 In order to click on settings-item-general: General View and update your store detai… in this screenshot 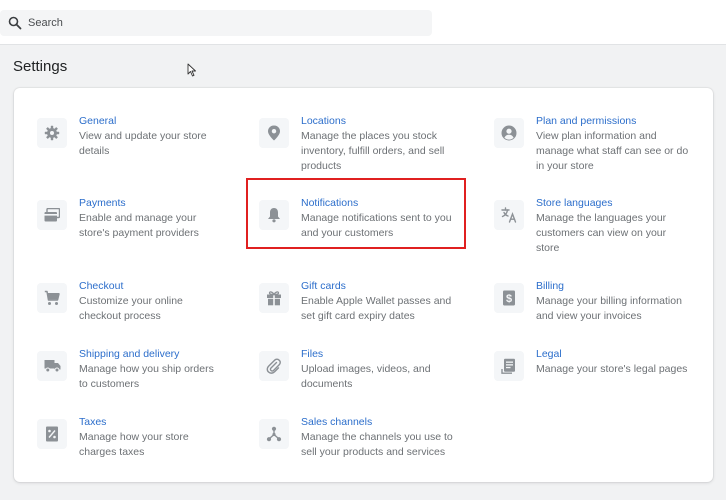, I will do `click(128, 136)`.